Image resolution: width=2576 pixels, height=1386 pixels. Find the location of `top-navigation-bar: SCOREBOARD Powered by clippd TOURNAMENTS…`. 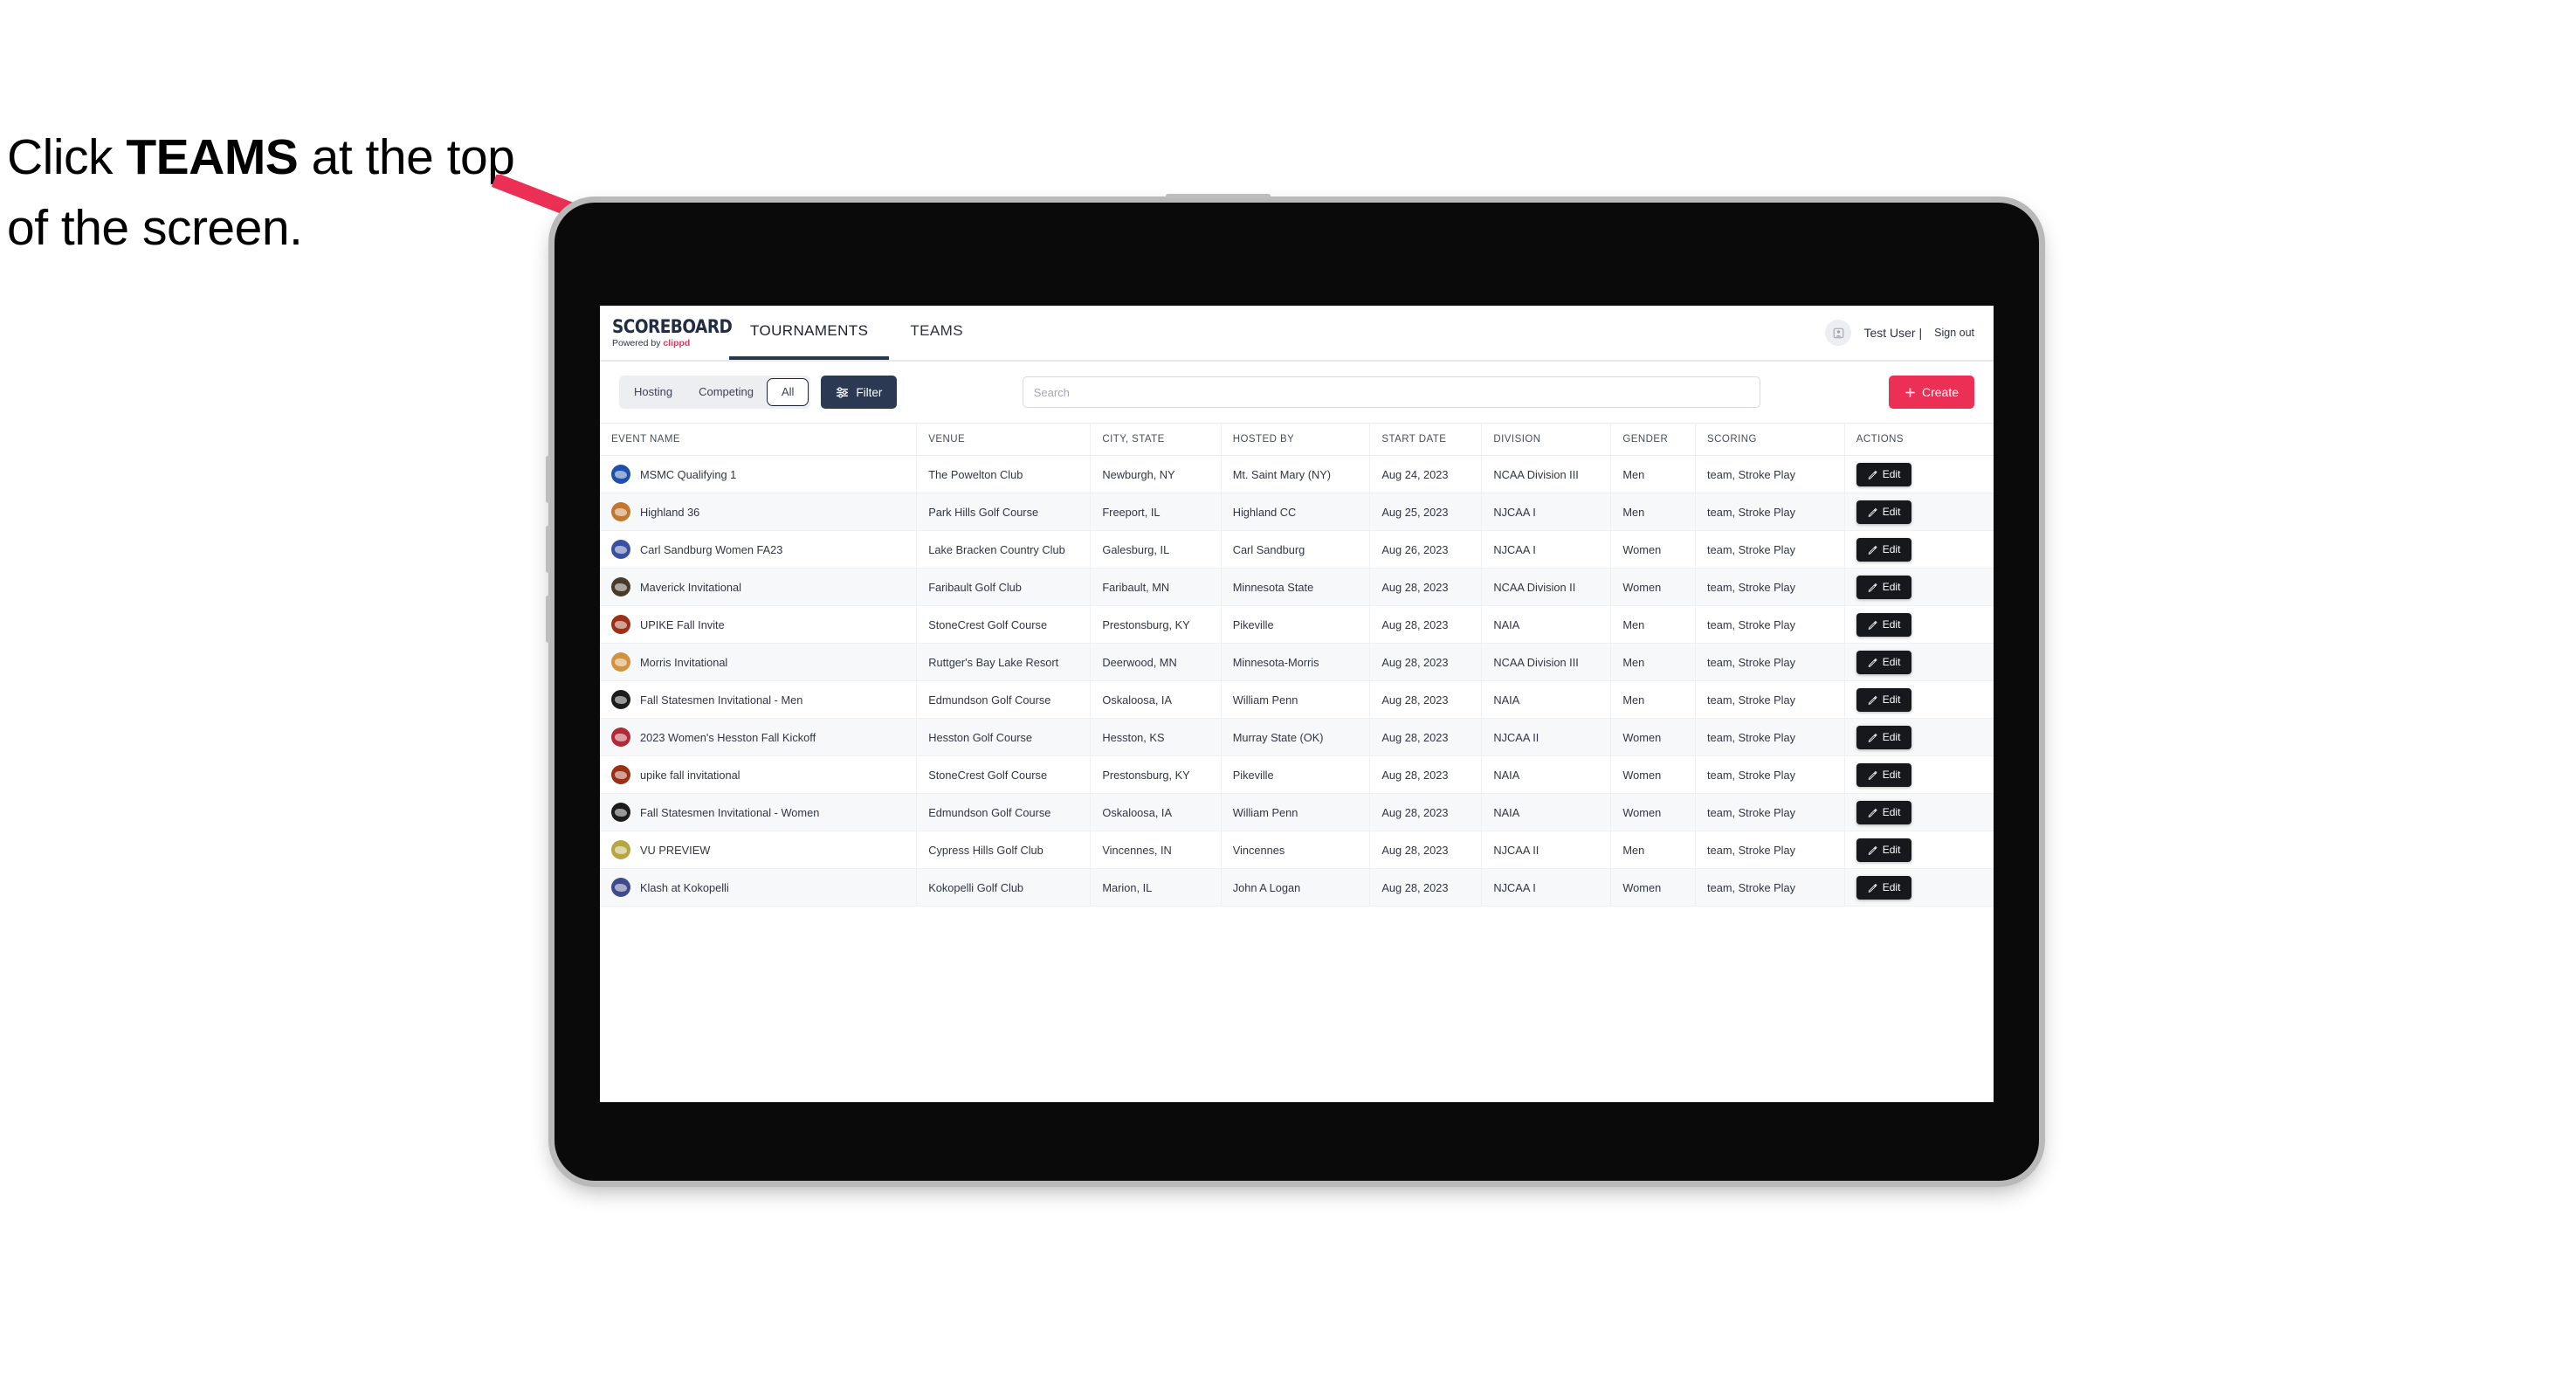

top-navigation-bar: SCOREBOARD Powered by clippd TOURNAMENTS… is located at coordinates (1297, 334).